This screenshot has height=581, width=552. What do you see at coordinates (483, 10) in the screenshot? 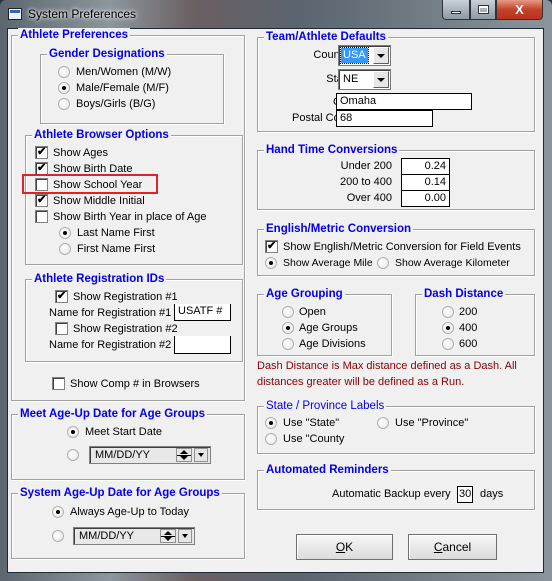
I see `maximize-button` at bounding box center [483, 10].